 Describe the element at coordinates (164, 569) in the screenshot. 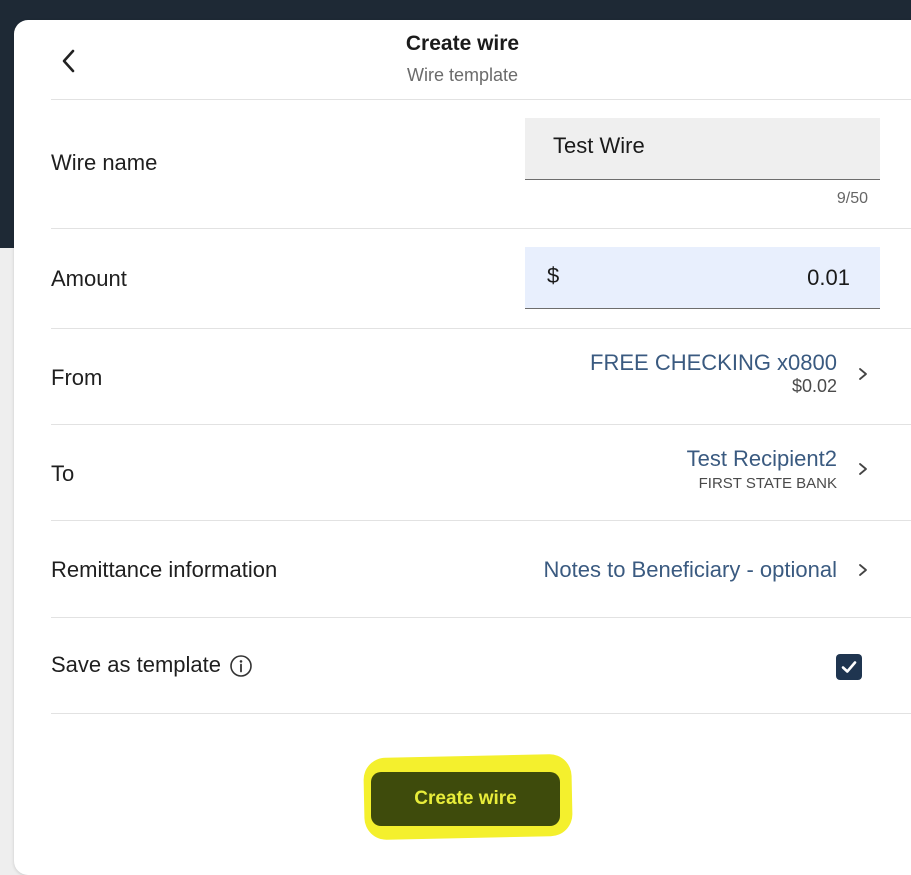

I see `remittance-label: Remittance information` at that location.